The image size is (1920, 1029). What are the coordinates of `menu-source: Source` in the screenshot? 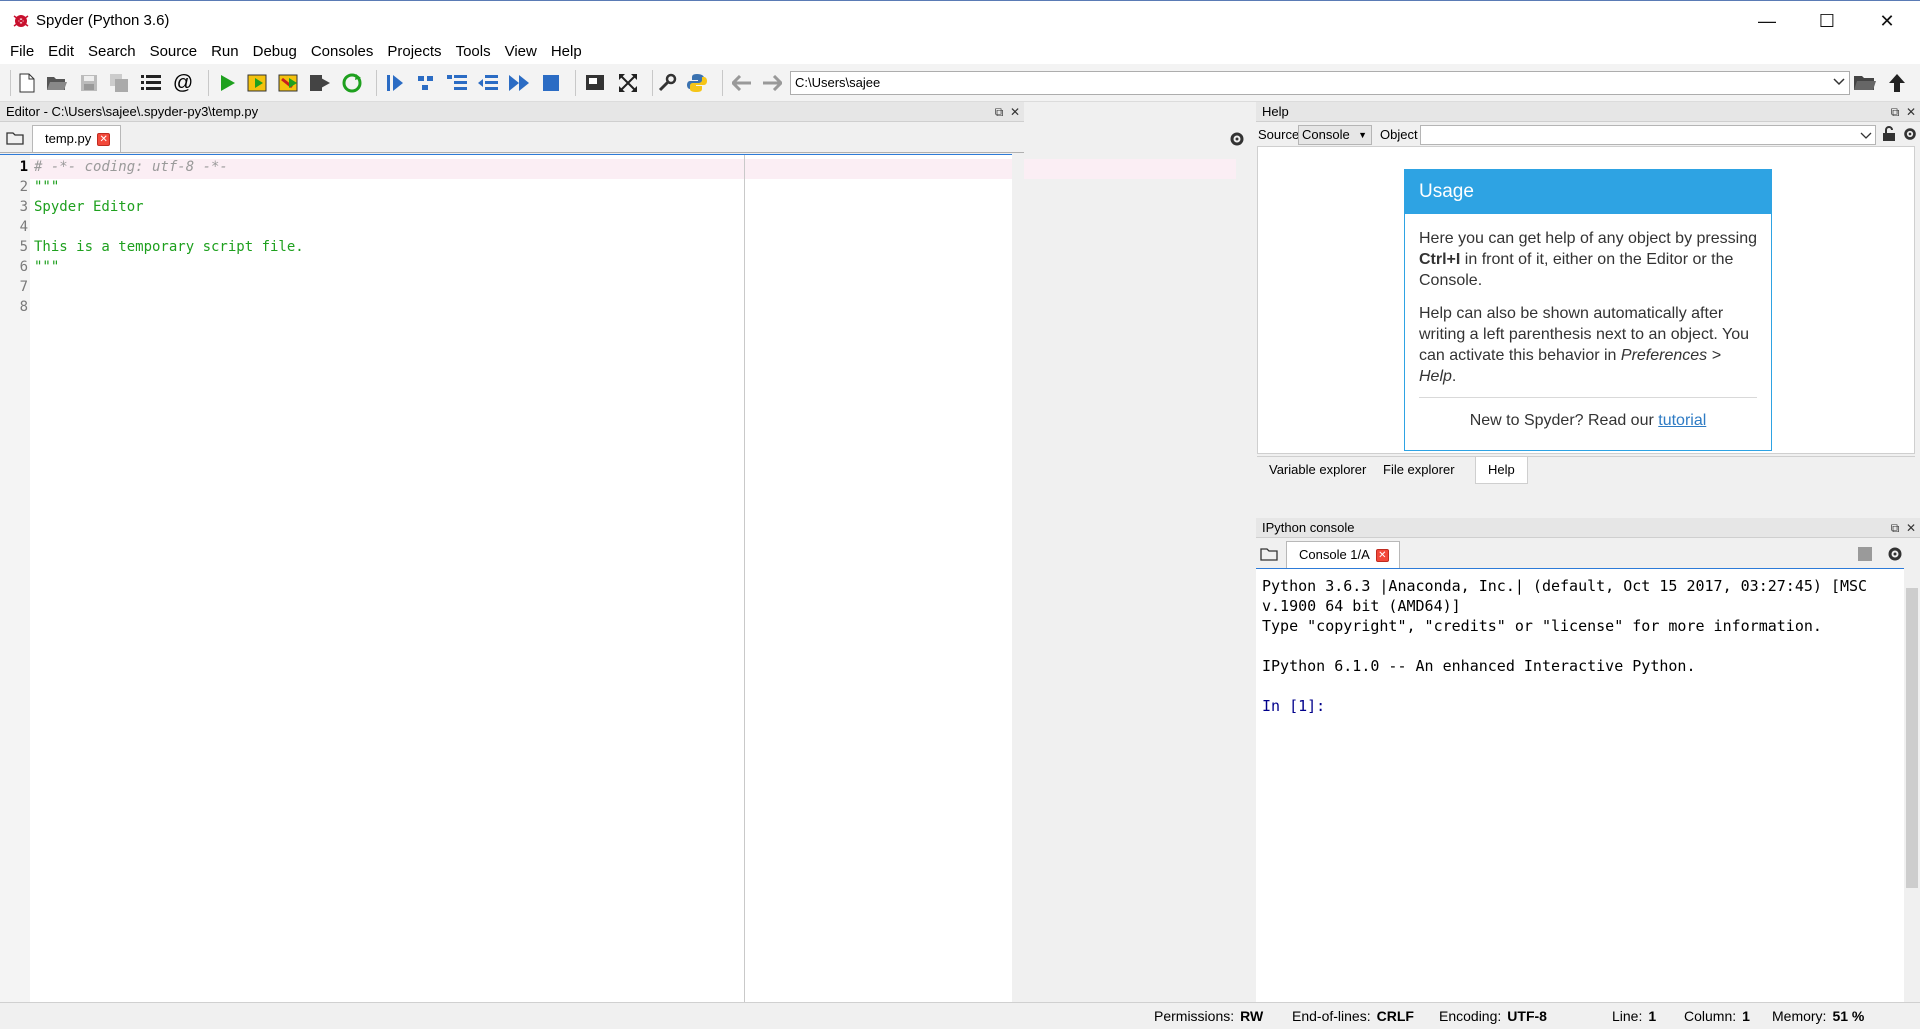 It's located at (174, 52).